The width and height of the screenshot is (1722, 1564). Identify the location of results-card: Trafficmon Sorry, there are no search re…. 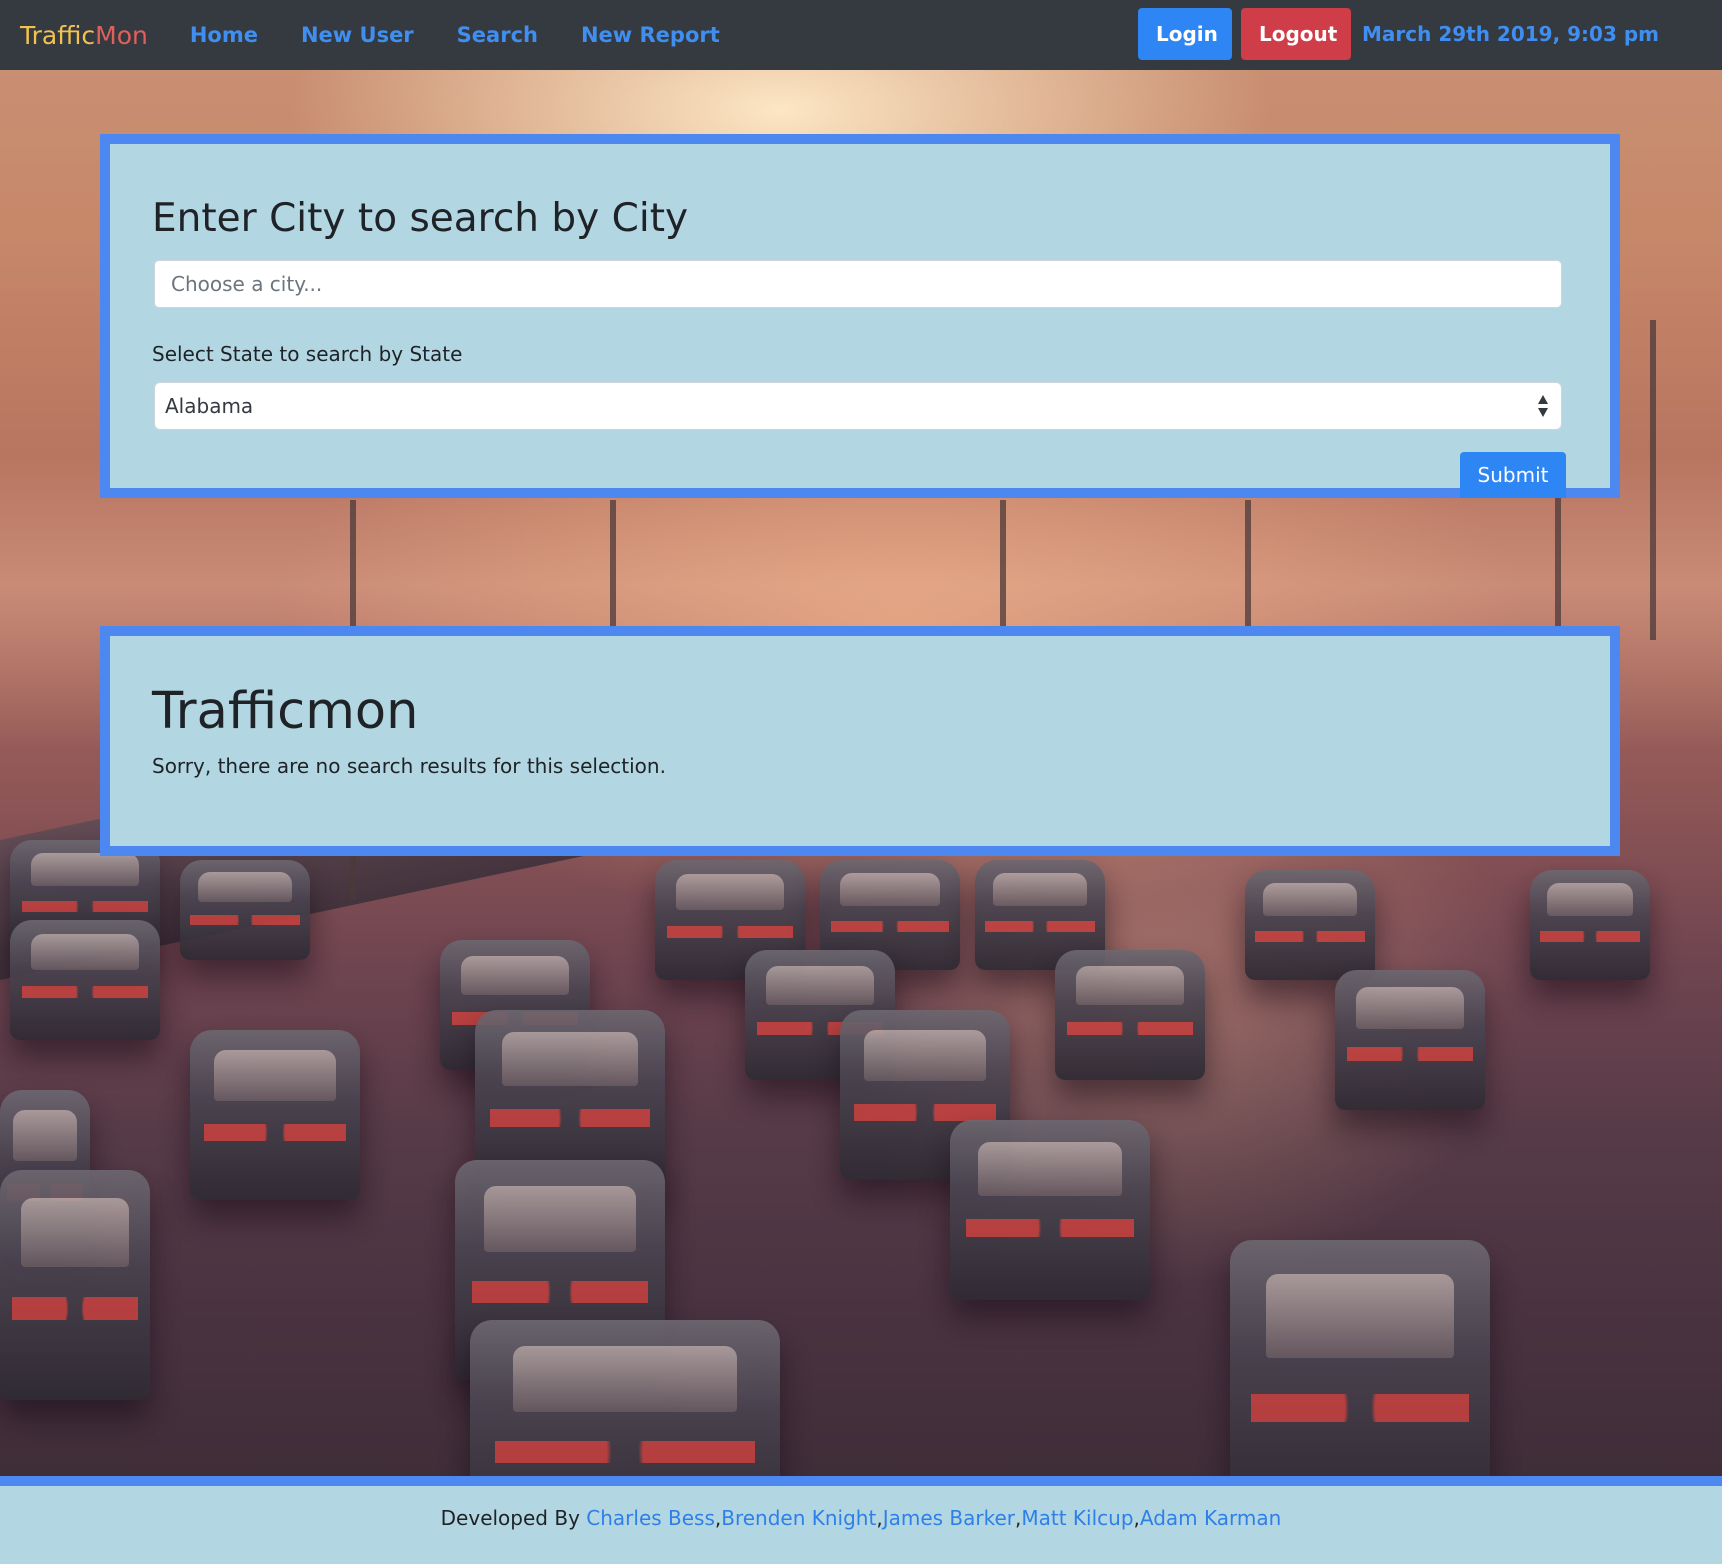
(860, 741).